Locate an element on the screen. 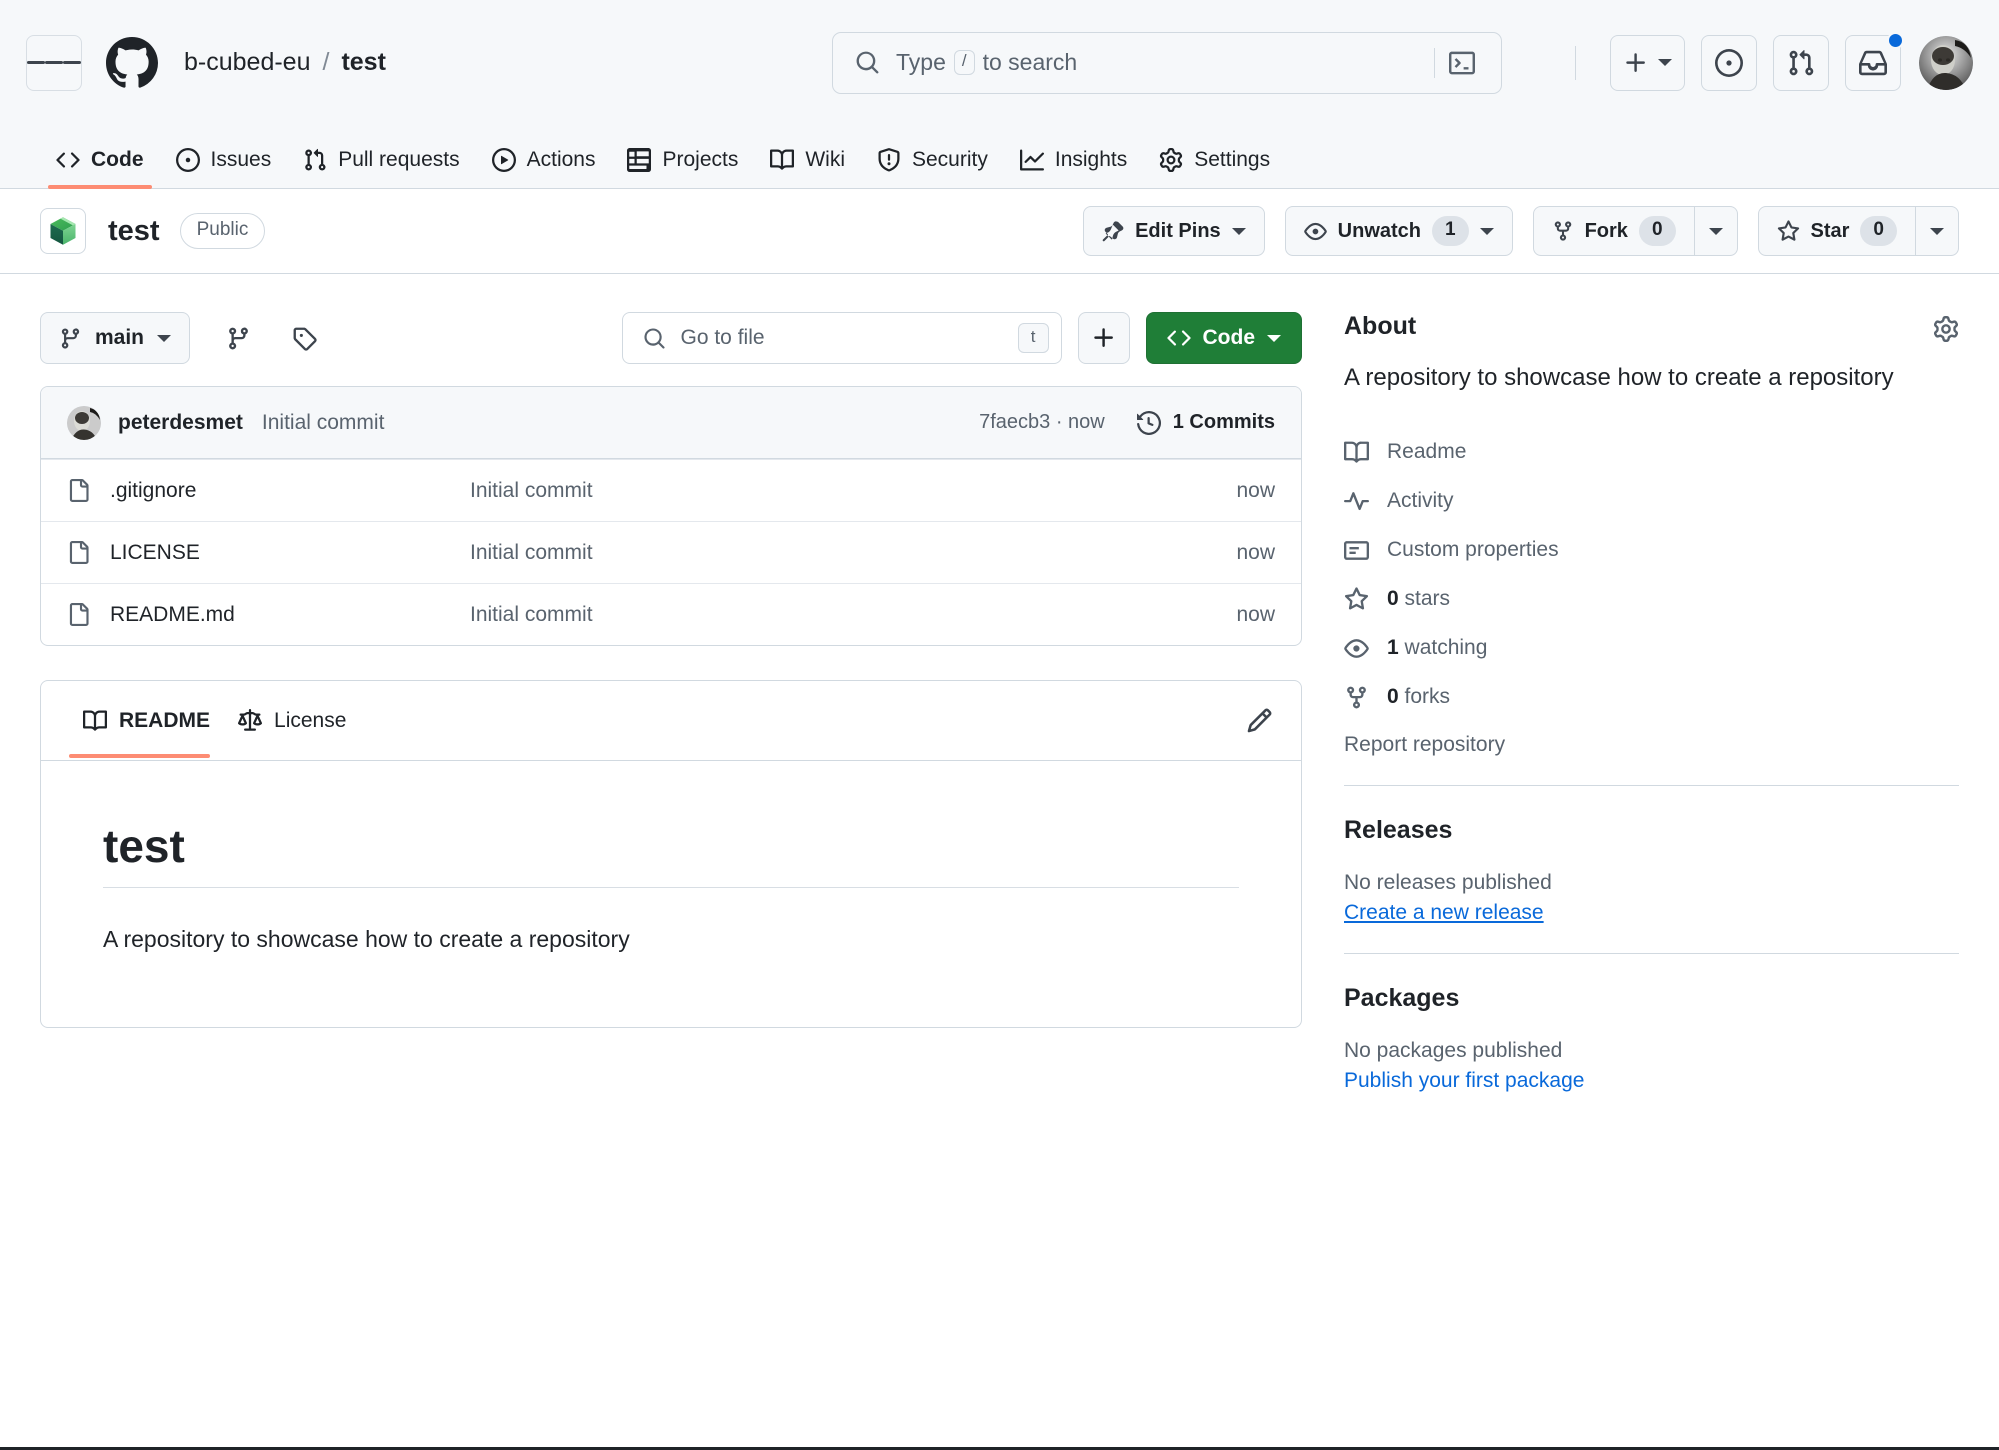 Image resolution: width=1999 pixels, height=1450 pixels. eye-icon is located at coordinates (1315, 231).